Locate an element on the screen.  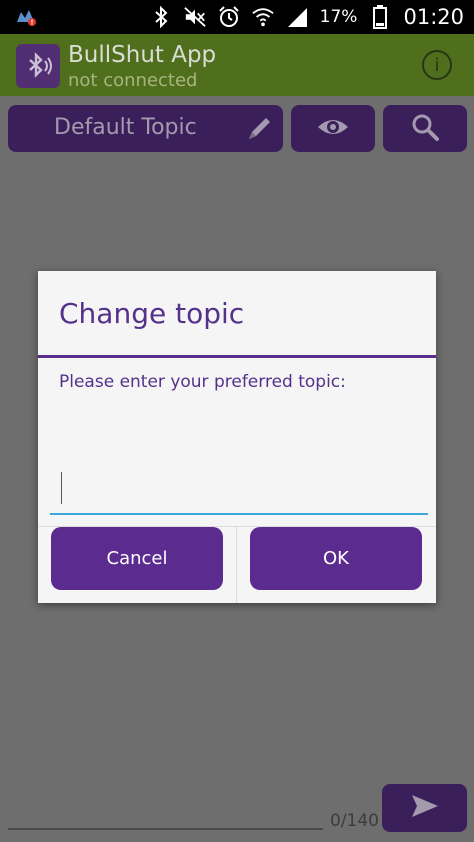
text-cursor is located at coordinates (61, 488).